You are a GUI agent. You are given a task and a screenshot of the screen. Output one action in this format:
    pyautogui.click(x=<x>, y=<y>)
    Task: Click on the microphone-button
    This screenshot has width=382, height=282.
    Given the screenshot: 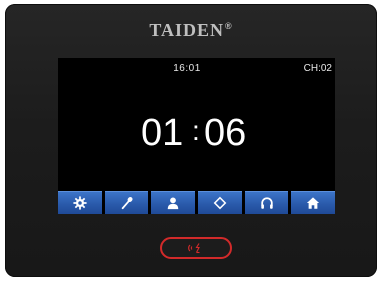 What is the action you would take?
    pyautogui.click(x=126, y=202)
    